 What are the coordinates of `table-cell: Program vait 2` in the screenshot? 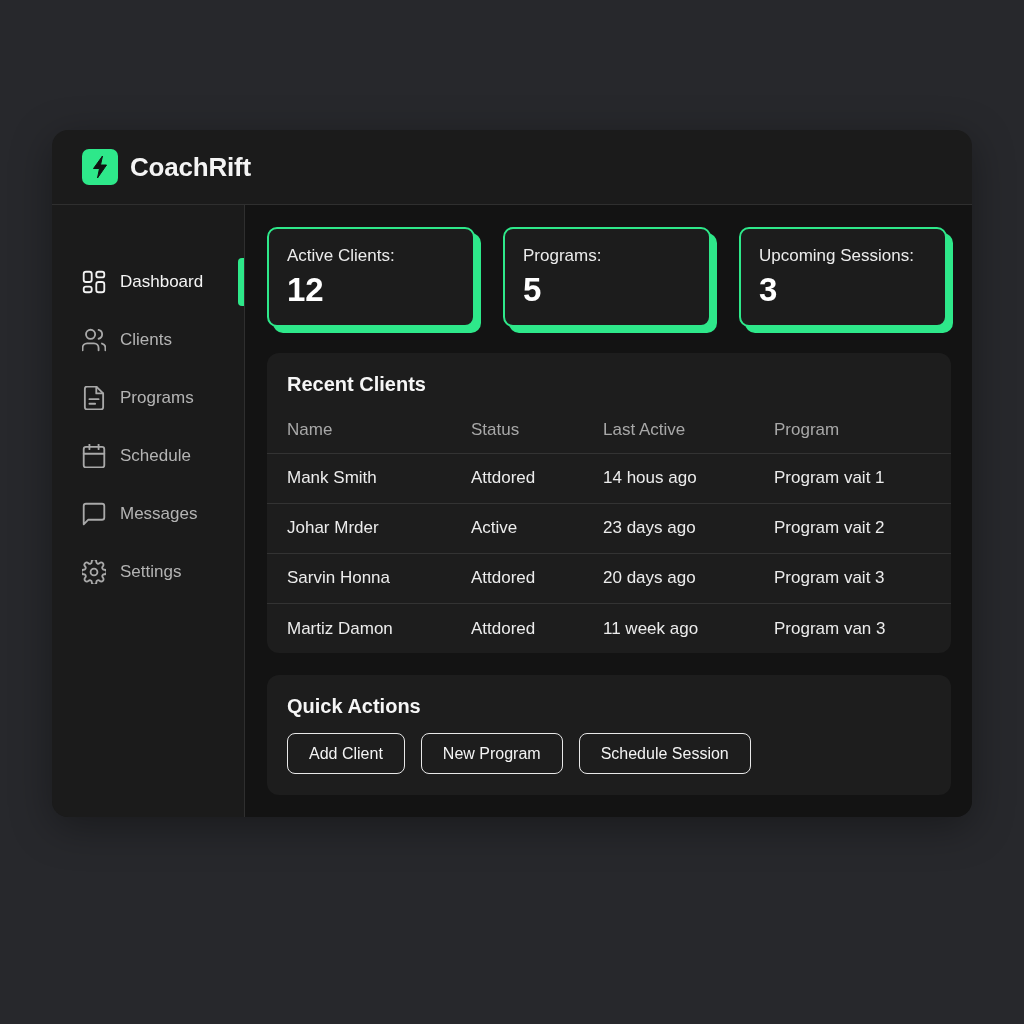 It's located at (862, 528).